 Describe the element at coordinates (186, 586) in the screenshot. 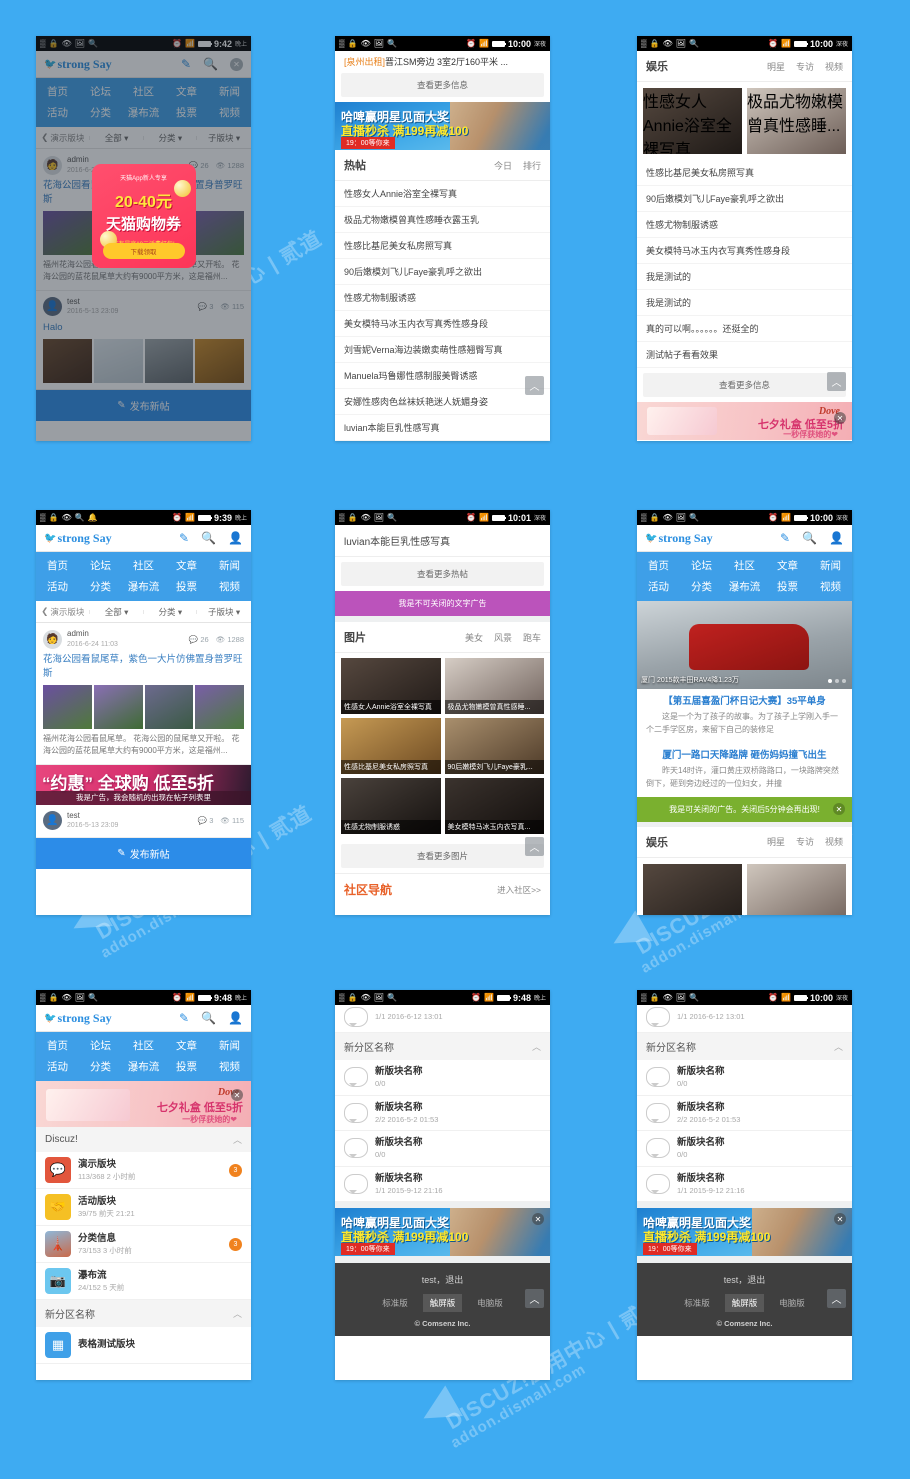

I see `nav-item-vote: 投票` at that location.